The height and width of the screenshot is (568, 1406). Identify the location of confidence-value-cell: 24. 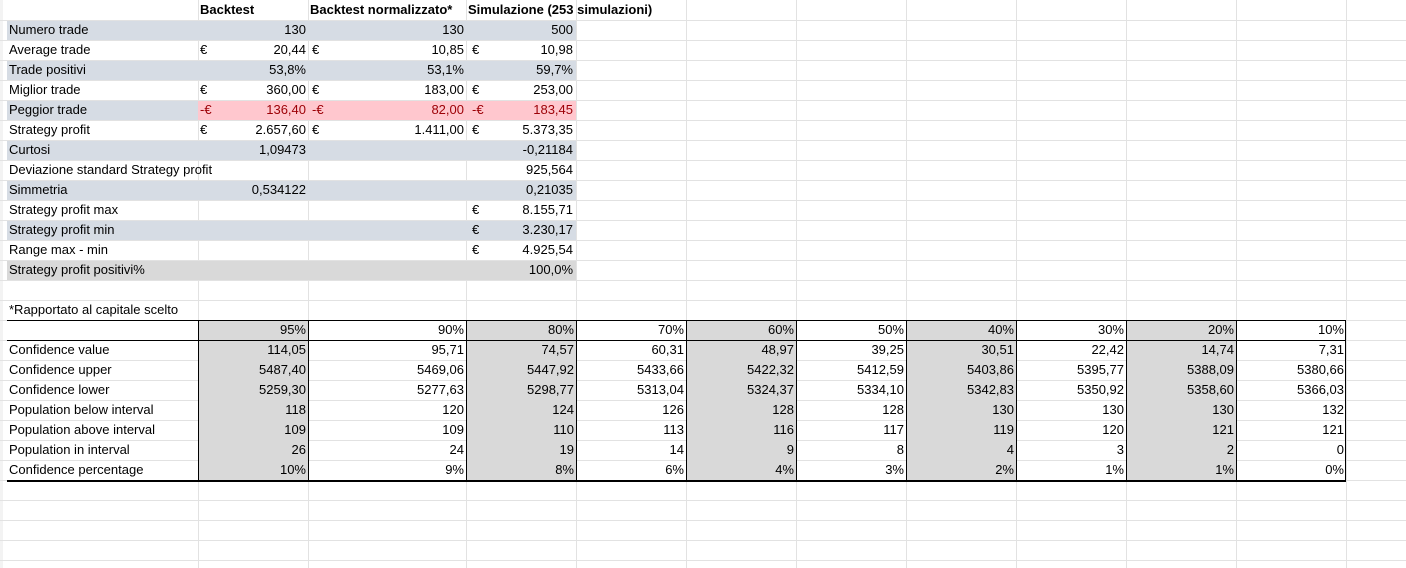
(386, 450).